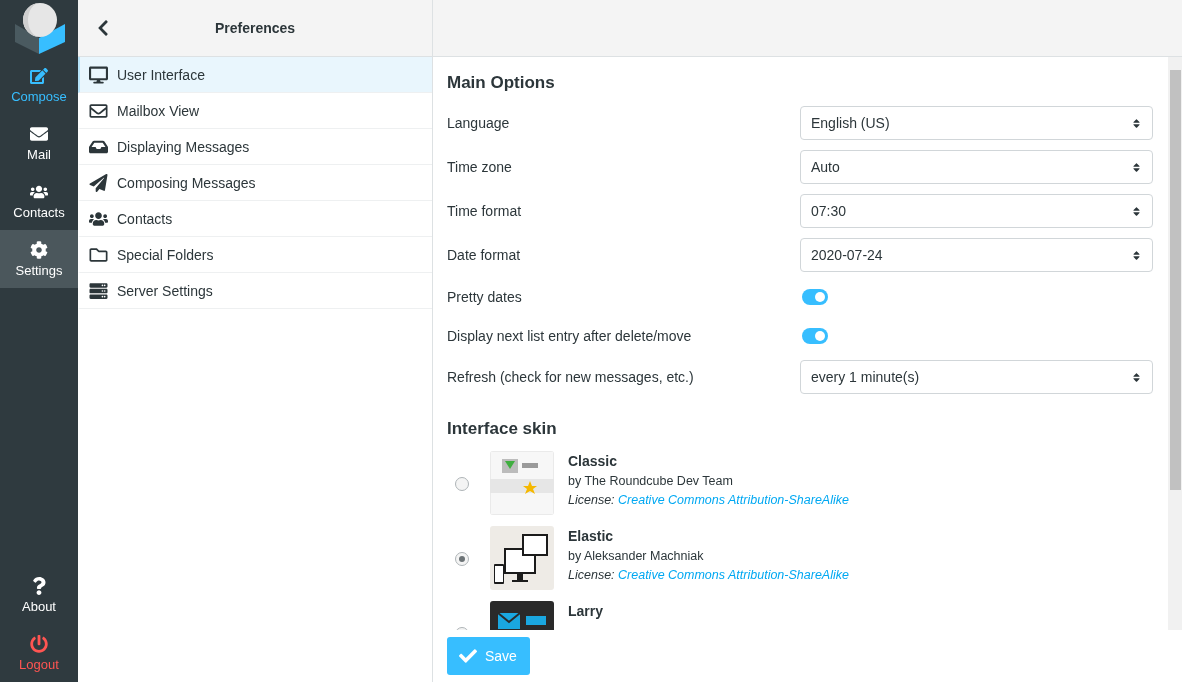 The image size is (1182, 682). What do you see at coordinates (39, 75) in the screenshot?
I see `compose-icon` at bounding box center [39, 75].